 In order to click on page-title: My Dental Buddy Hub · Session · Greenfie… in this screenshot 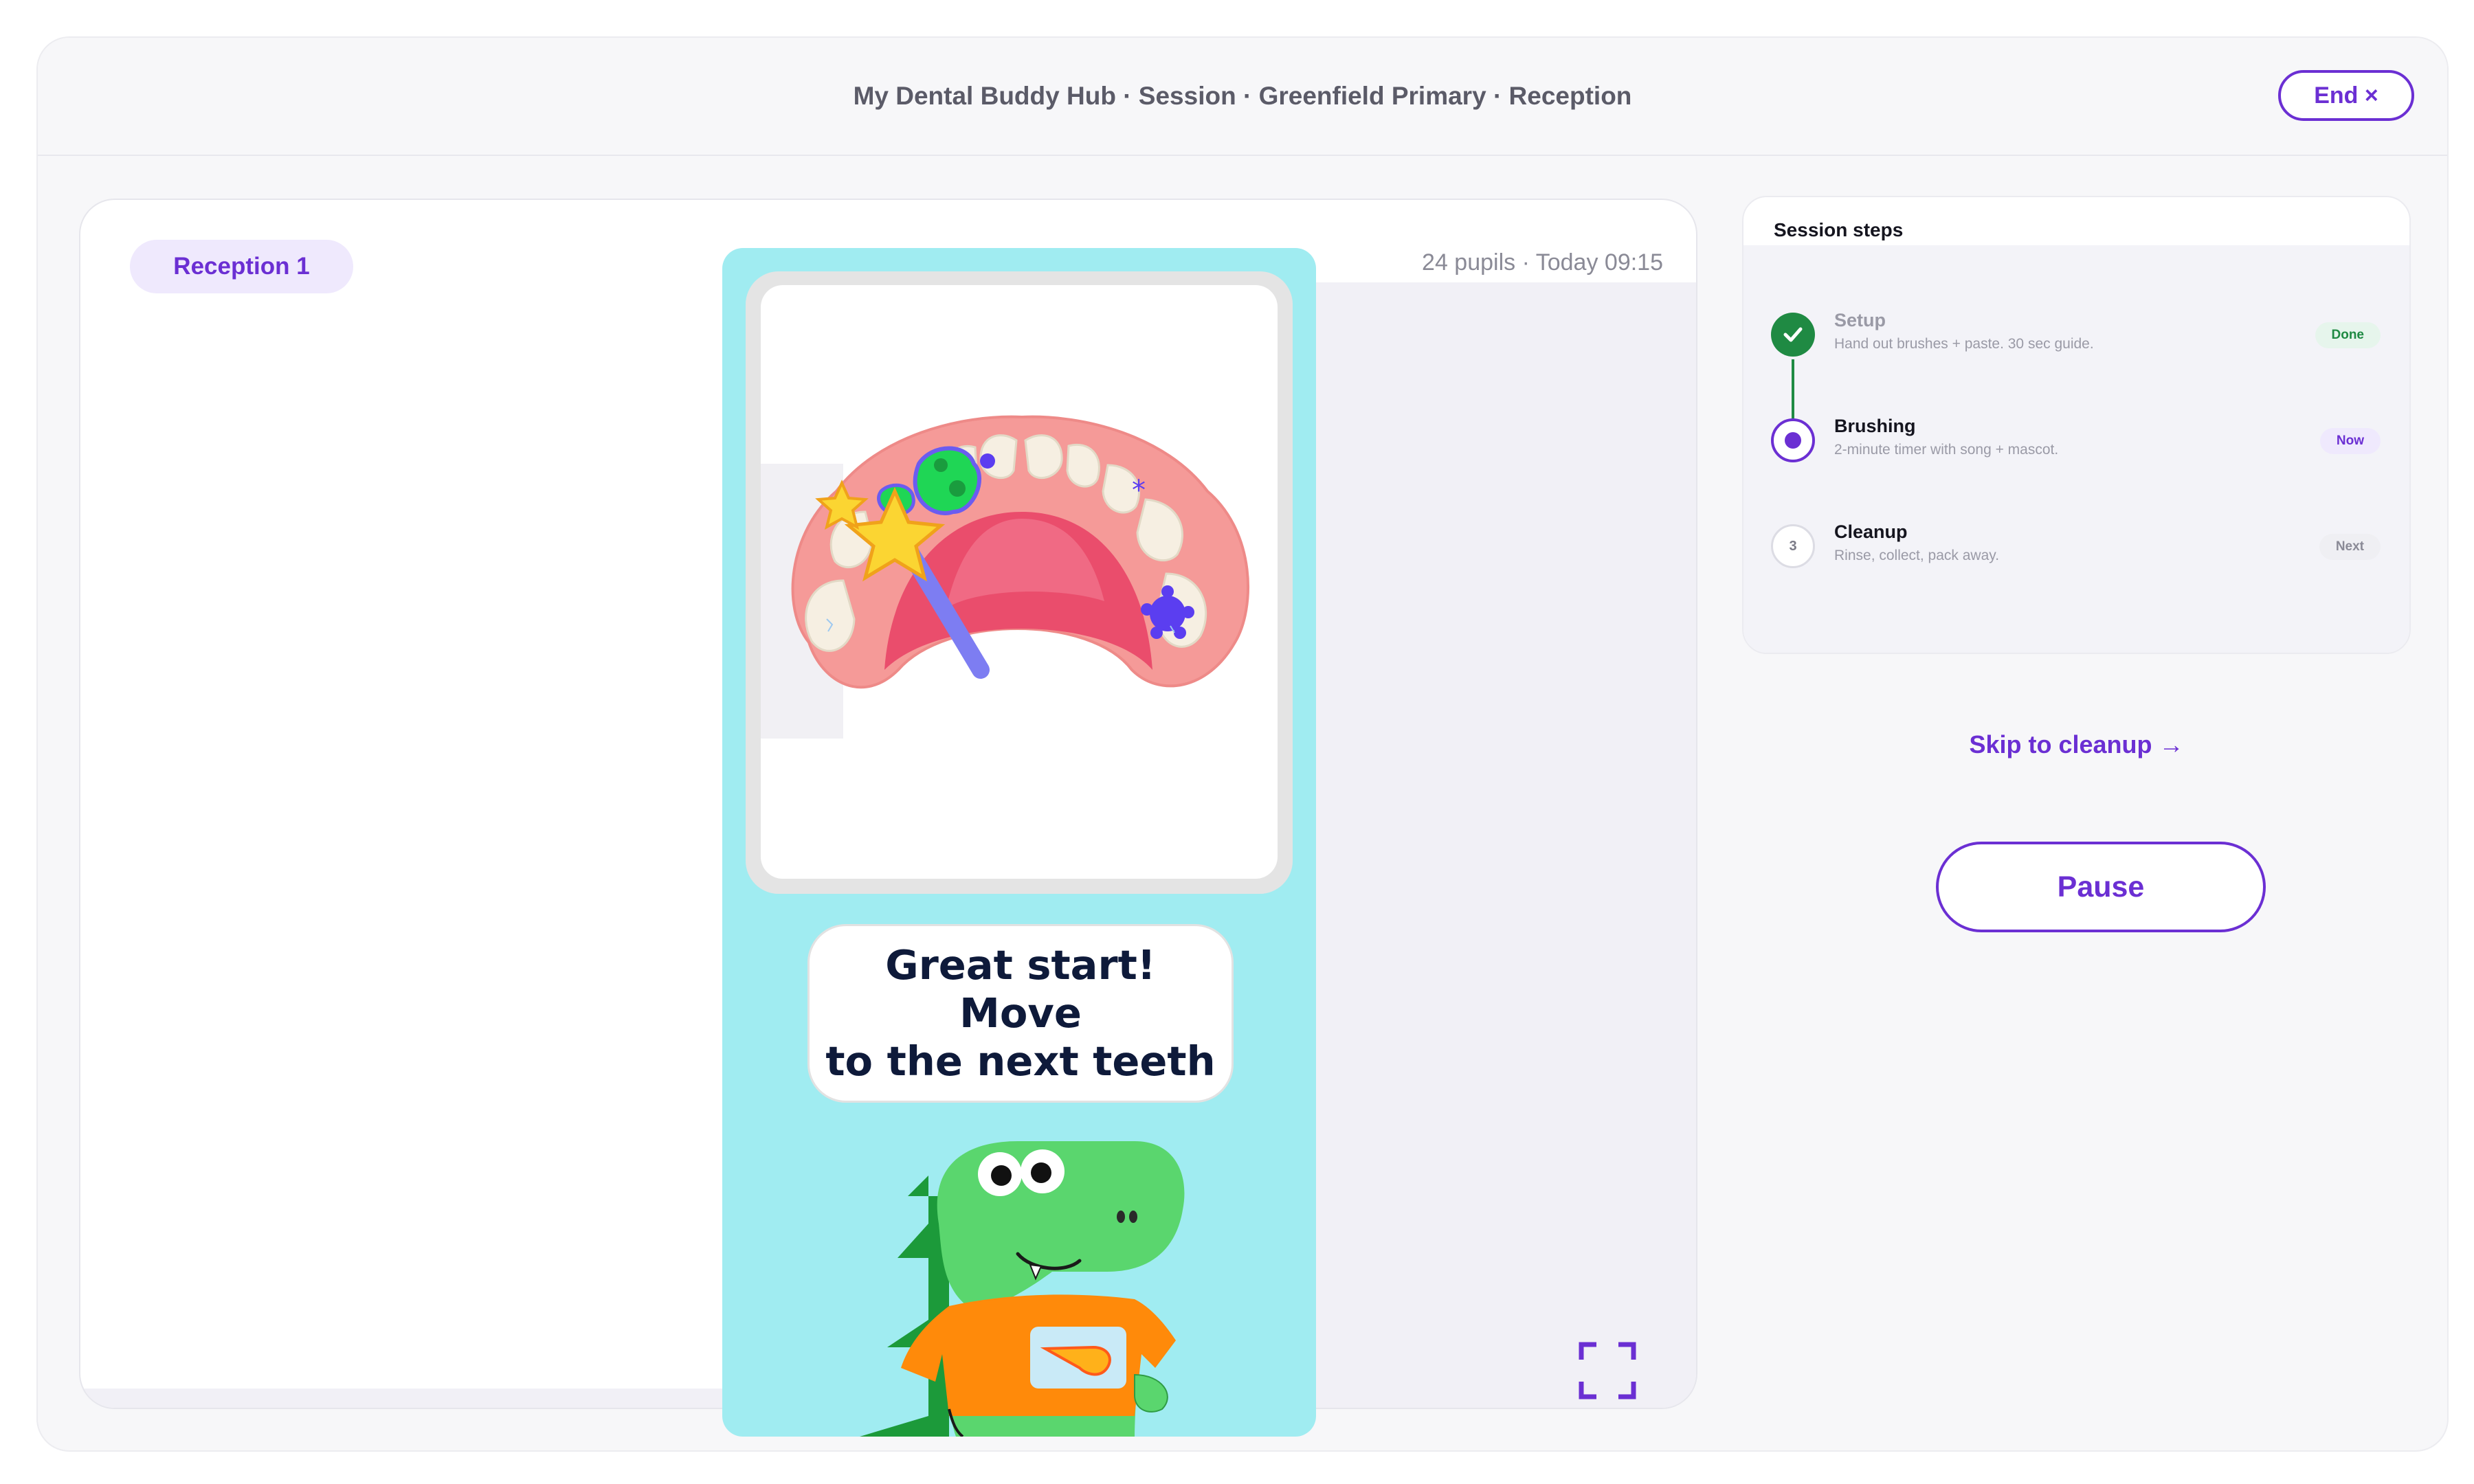, I will do `click(1242, 96)`.